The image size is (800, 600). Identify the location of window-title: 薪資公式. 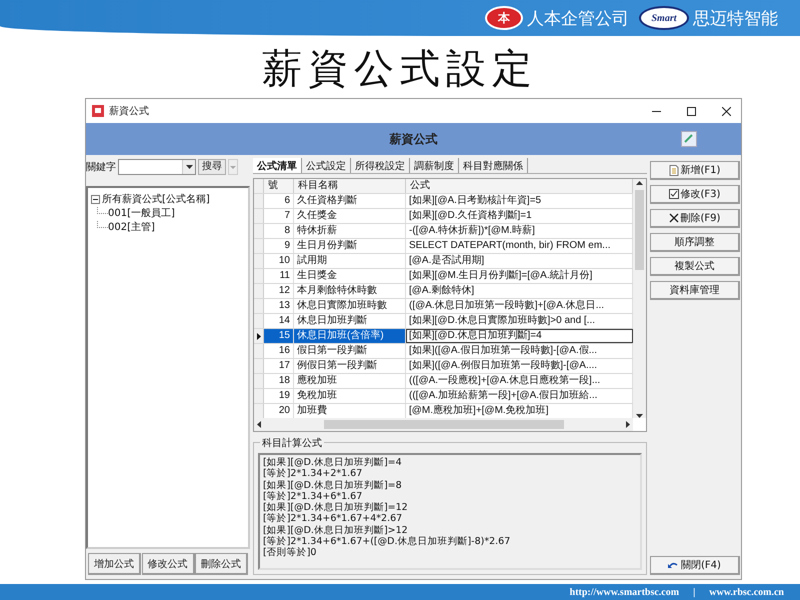
(129, 111).